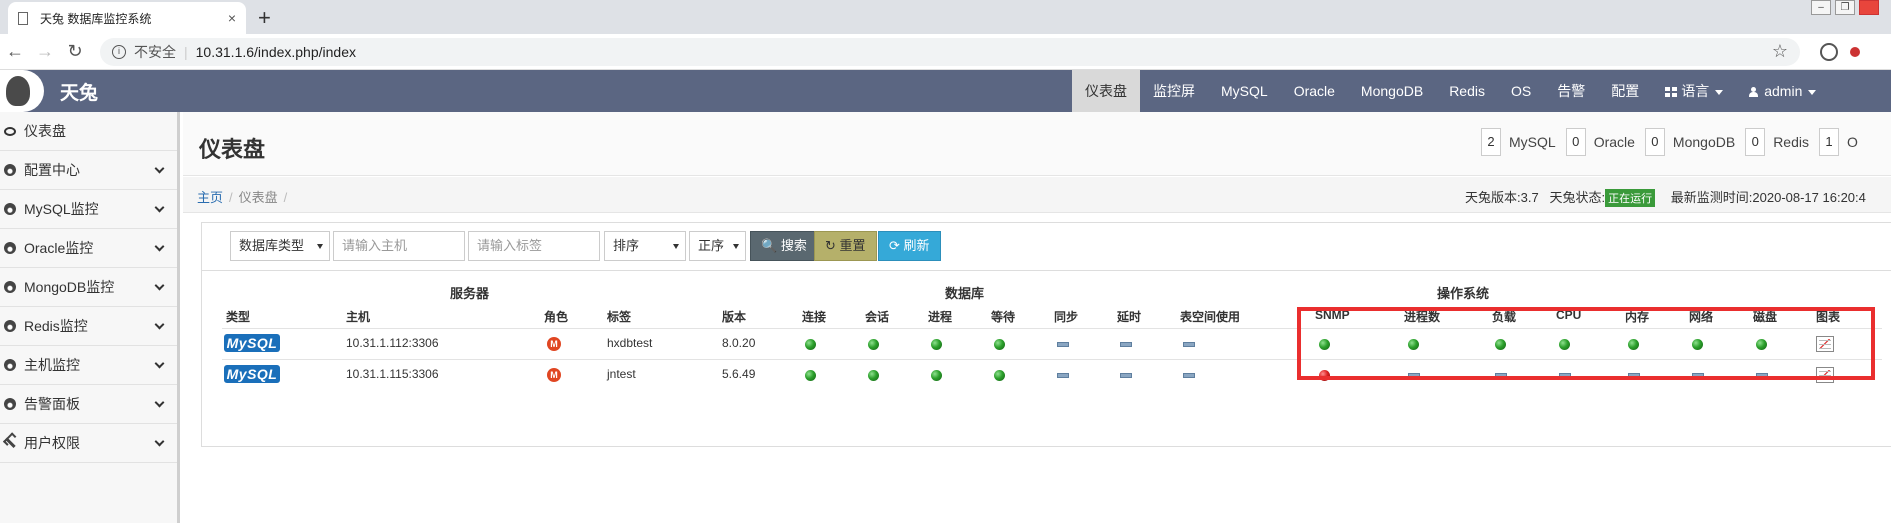  I want to click on sidebar-item-mysql: MySQL监控, so click(88, 209).